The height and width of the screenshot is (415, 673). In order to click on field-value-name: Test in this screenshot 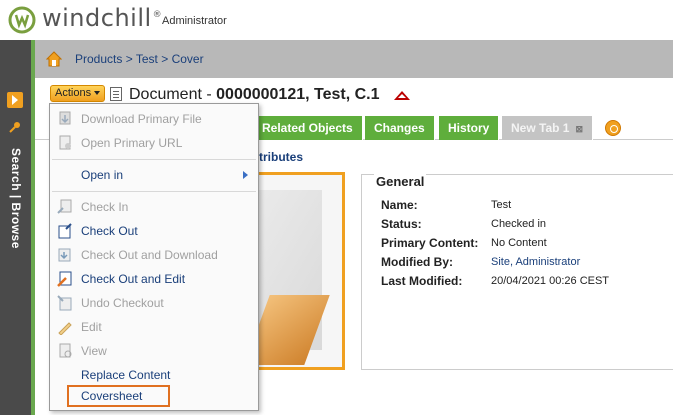, I will do `click(501, 205)`.